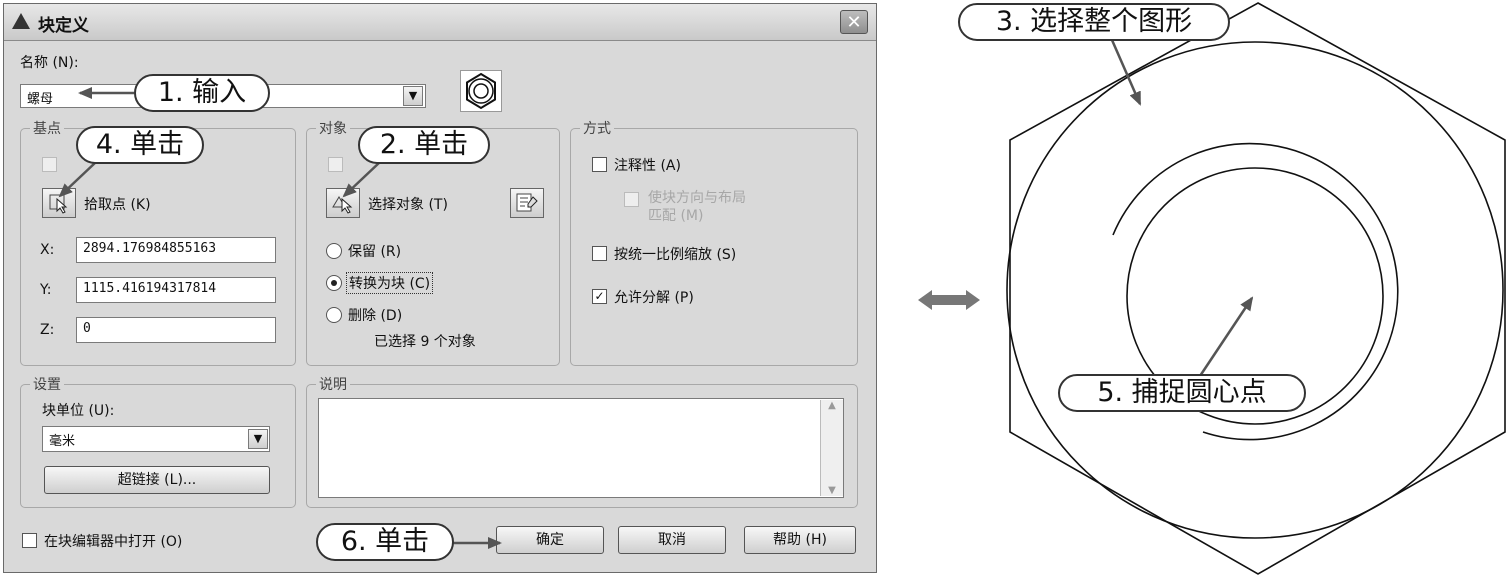 The image size is (1508, 577). Describe the element at coordinates (385, 542) in the screenshot. I see `callout-6: 6. 单击` at that location.